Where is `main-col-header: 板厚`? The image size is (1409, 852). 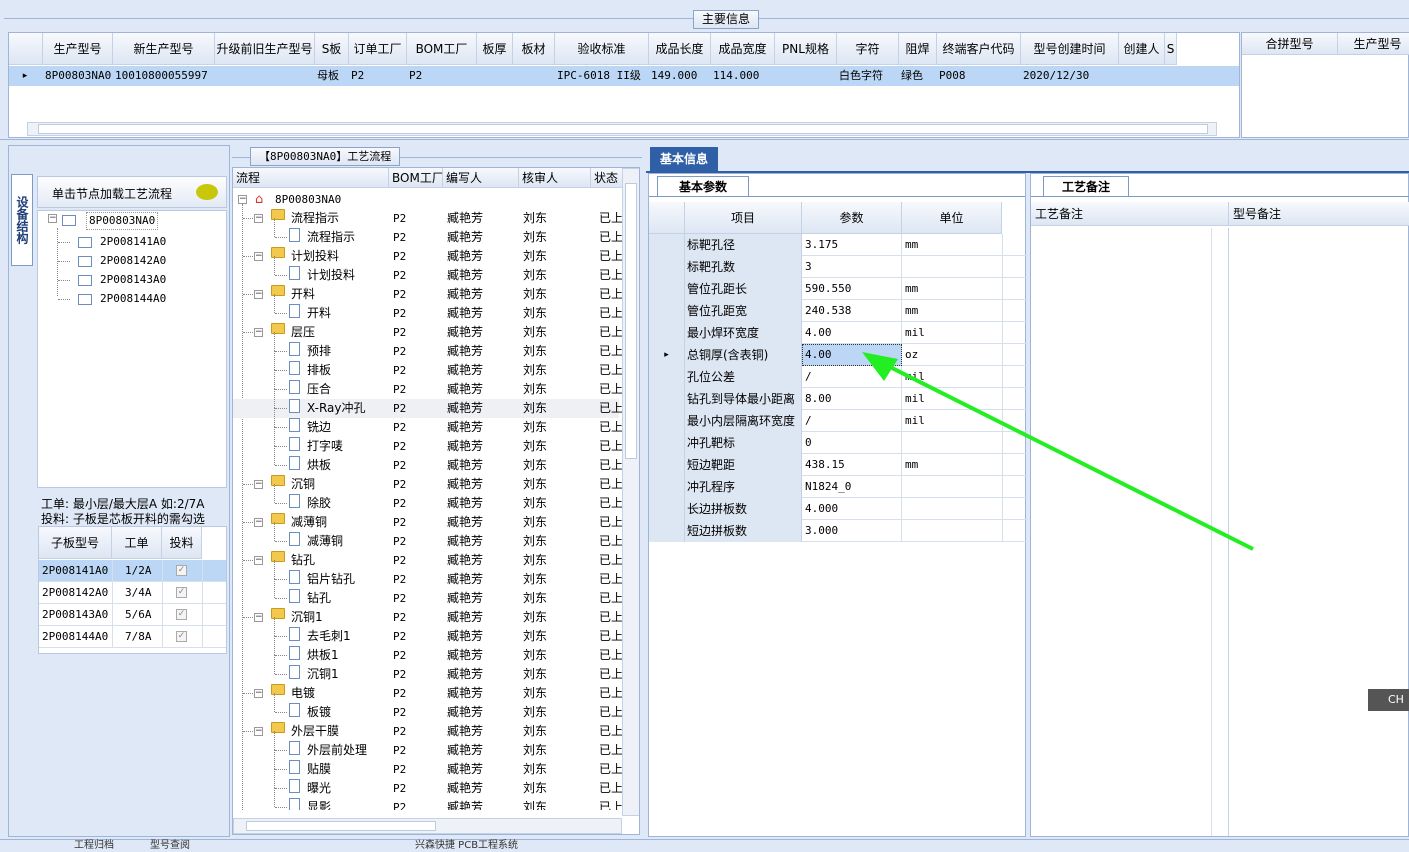
main-col-header: 板厚 is located at coordinates (495, 49).